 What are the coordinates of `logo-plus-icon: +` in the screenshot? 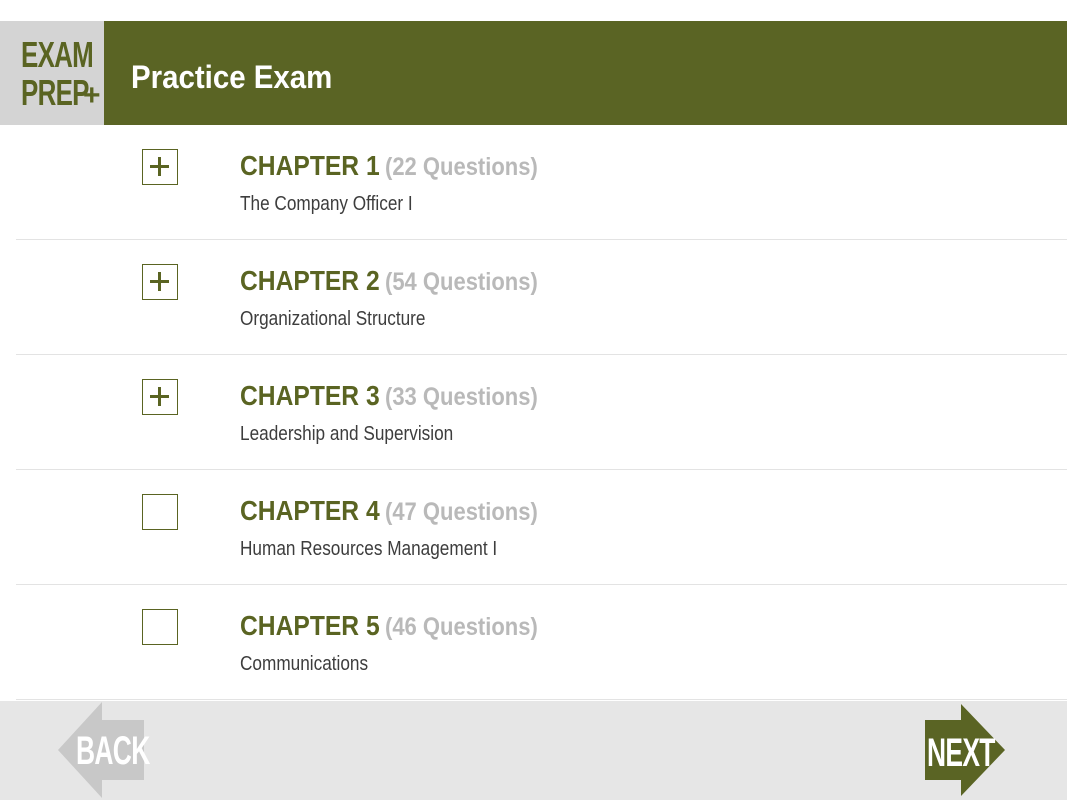 It's located at (92, 95).